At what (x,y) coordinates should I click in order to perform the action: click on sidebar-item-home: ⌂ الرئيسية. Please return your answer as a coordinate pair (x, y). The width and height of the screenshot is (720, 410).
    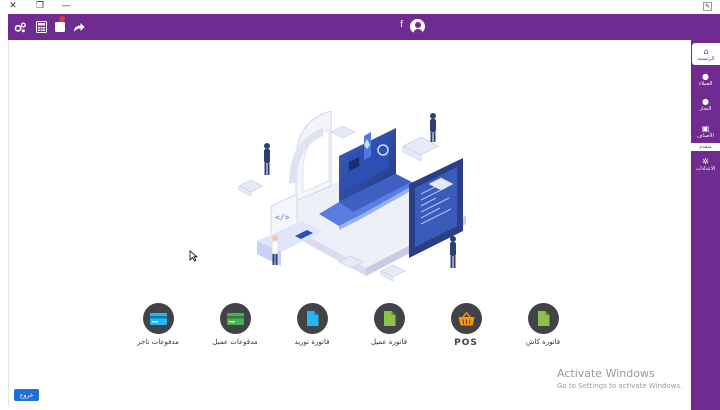
    Looking at the image, I should click on (706, 54).